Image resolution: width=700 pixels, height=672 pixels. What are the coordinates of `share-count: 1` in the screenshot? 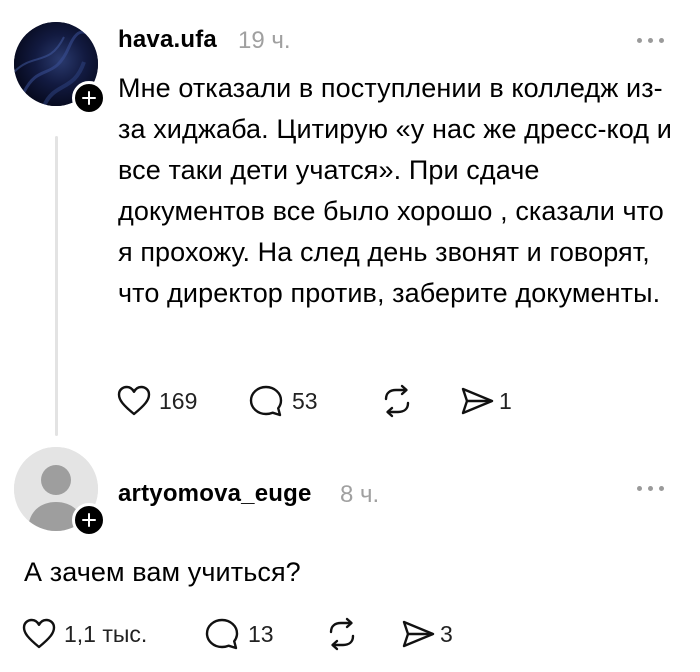 It's located at (505, 400).